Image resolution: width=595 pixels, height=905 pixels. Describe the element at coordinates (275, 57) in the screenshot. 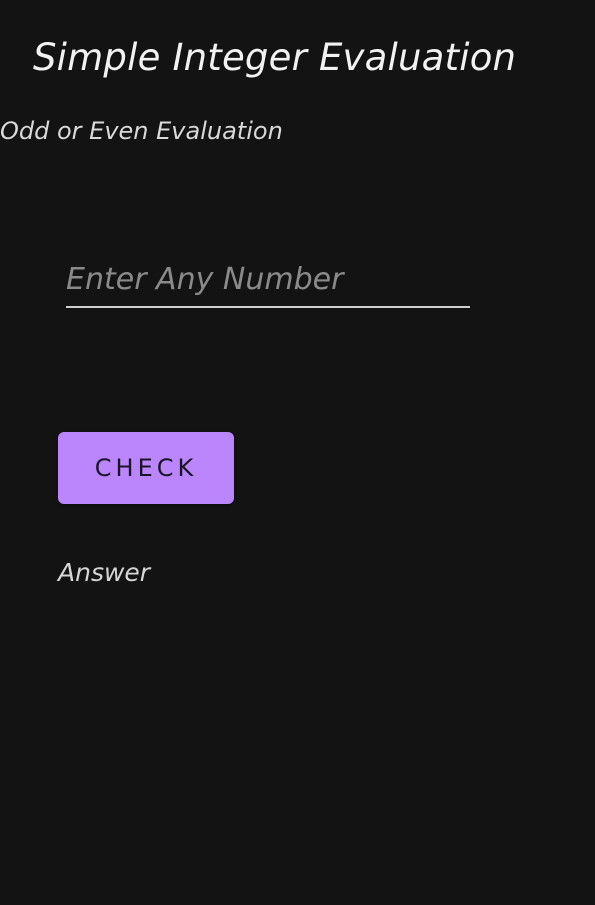

I see `page-title: Simple Integer Evaluation` at that location.